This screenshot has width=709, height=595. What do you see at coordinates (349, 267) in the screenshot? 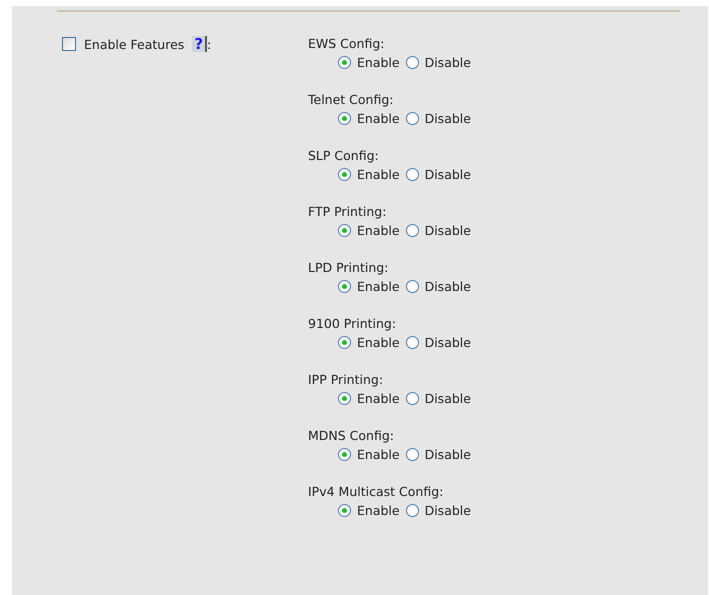
I see `setting-label: LPD Printing:` at bounding box center [349, 267].